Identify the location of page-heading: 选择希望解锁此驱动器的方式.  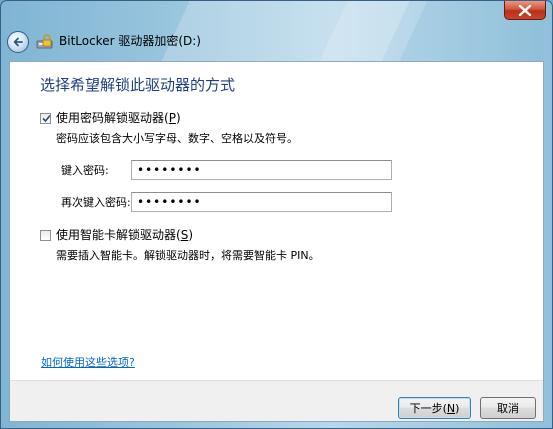
(138, 85).